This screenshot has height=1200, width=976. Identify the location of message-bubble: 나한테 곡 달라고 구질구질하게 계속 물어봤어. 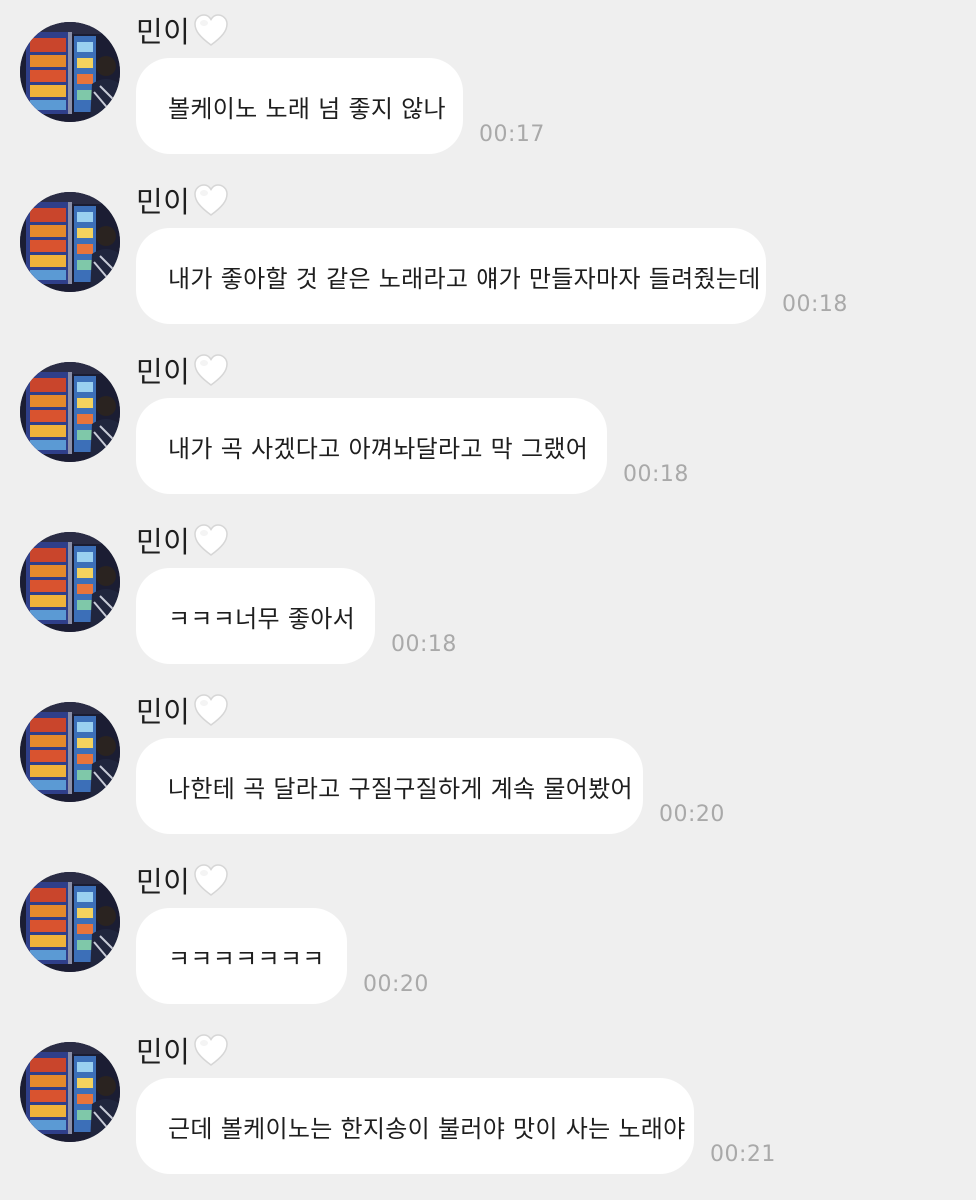
(389, 786).